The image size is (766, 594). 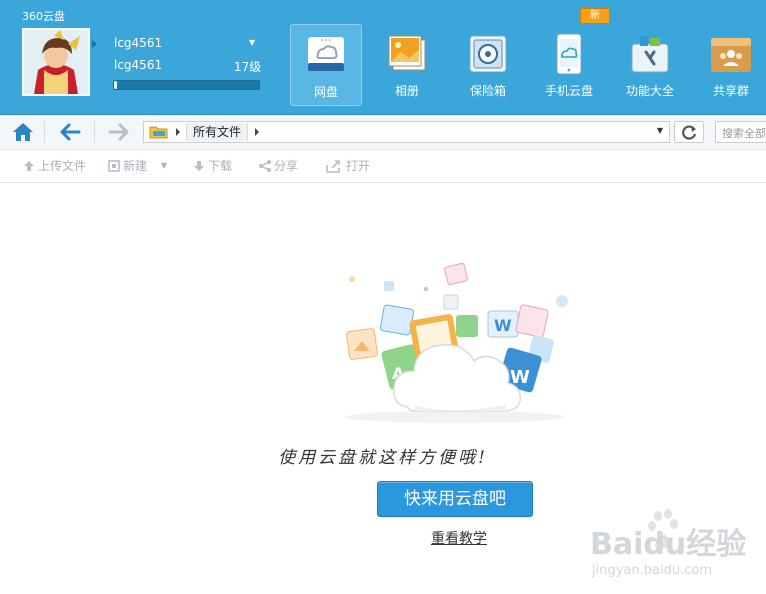 I want to click on cloud-disk-icon, so click(x=326, y=54).